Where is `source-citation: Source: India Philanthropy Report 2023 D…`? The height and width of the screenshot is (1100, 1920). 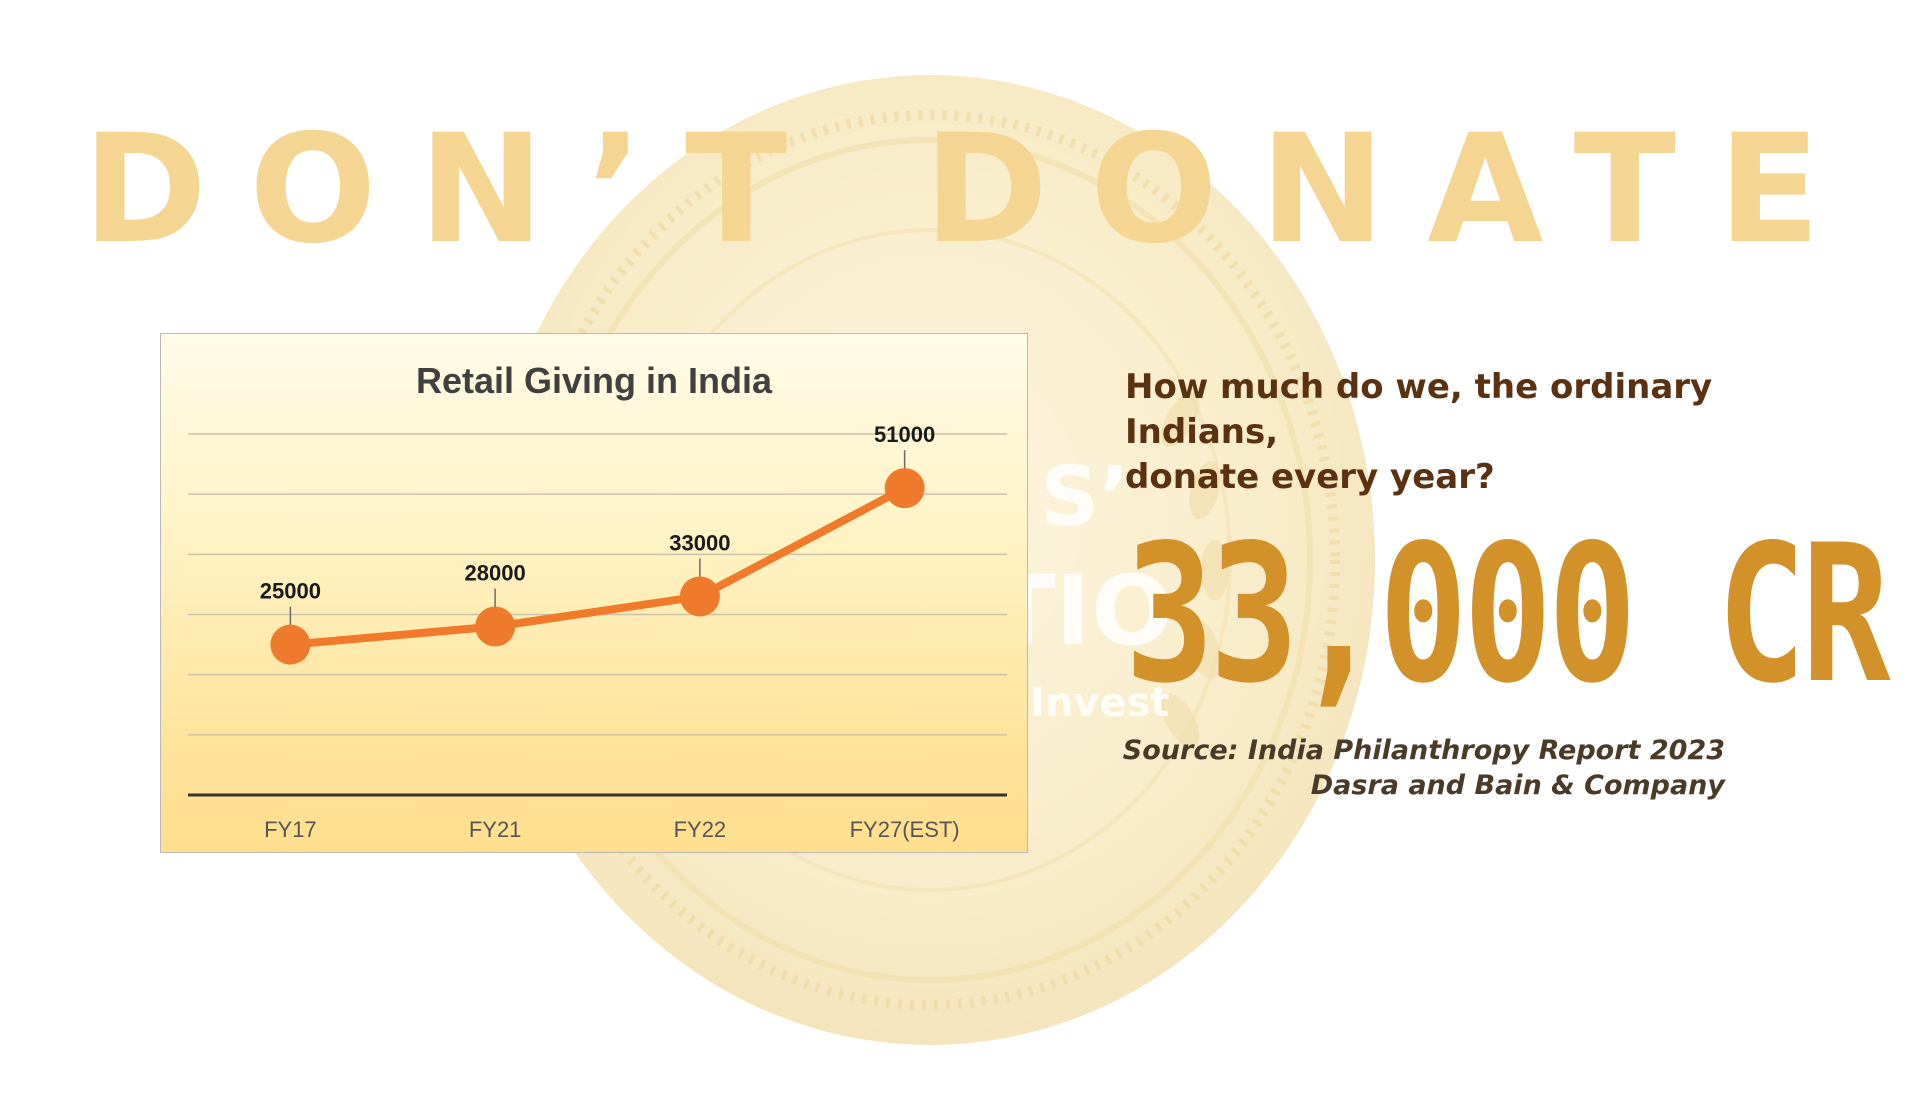 source-citation: Source: India Philanthropy Report 2023 D… is located at coordinates (1424, 768).